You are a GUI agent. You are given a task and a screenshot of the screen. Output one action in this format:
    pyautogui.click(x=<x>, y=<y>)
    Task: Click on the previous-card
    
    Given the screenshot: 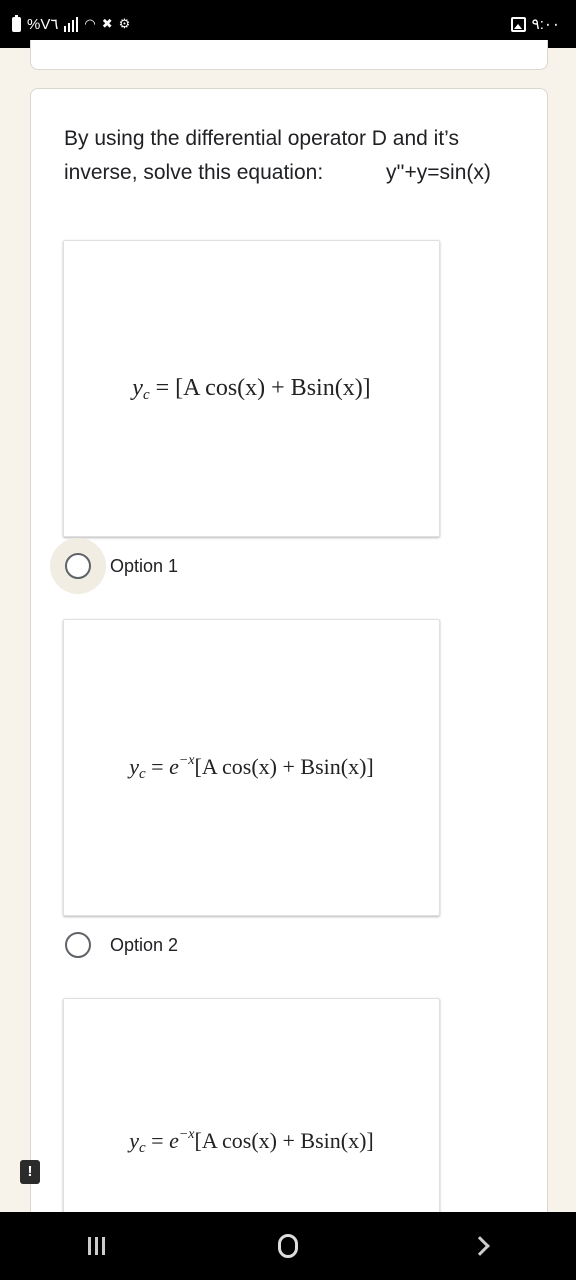 What is the action you would take?
    pyautogui.click(x=289, y=55)
    